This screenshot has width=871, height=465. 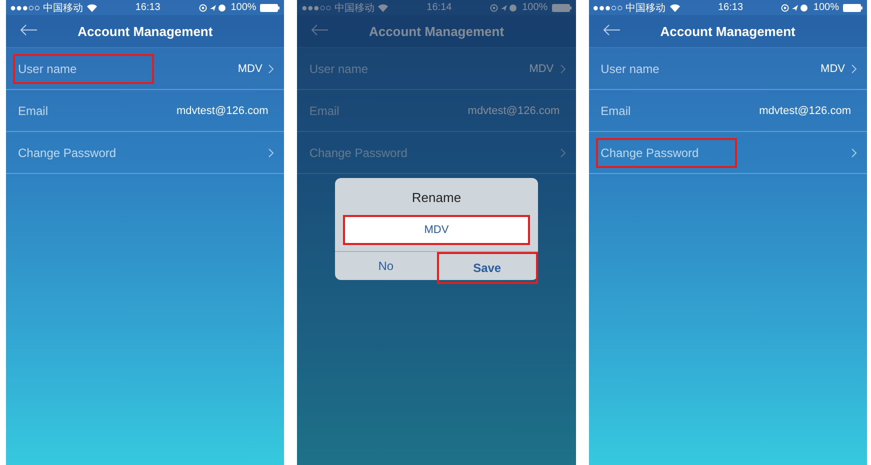 I want to click on name-input-field: MDV, so click(x=436, y=230).